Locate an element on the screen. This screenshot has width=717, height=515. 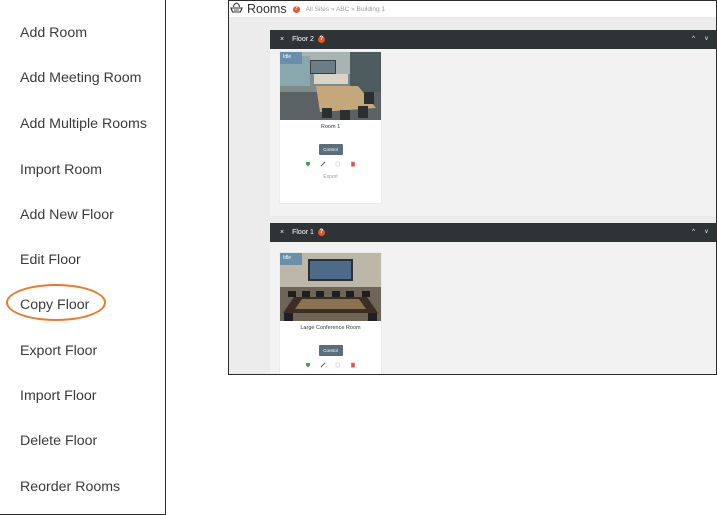
menu-item-export-floor: Export Floor is located at coordinates (58, 351).